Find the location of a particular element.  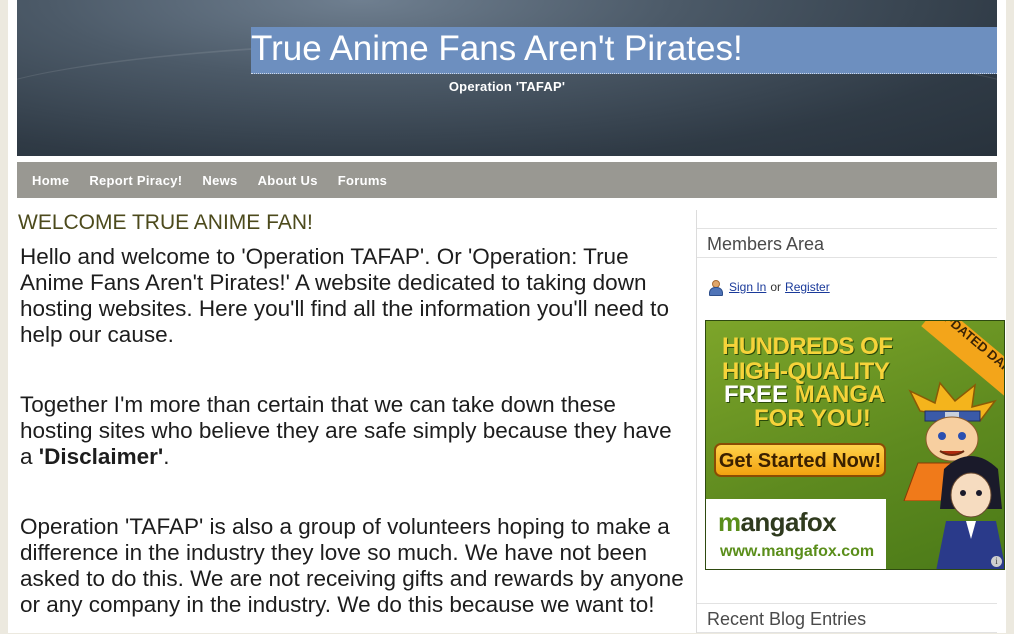

nav-news: News is located at coordinates (219, 180).